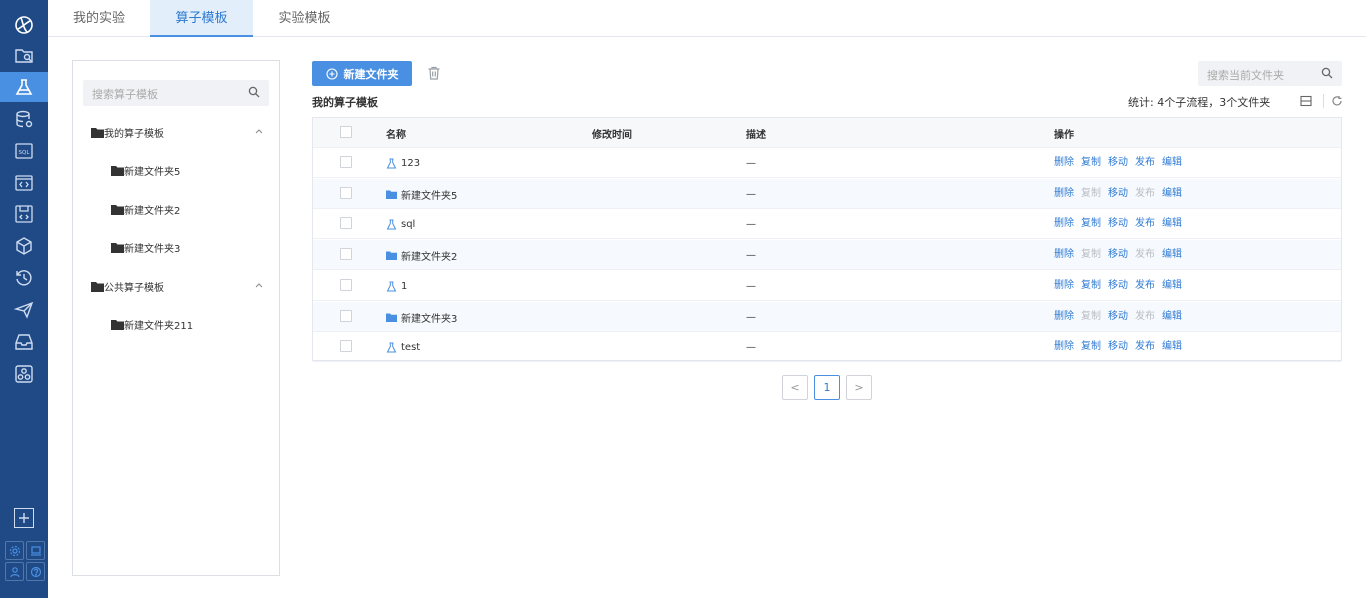 The image size is (1366, 598). I want to click on globe-icon, so click(24, 25).